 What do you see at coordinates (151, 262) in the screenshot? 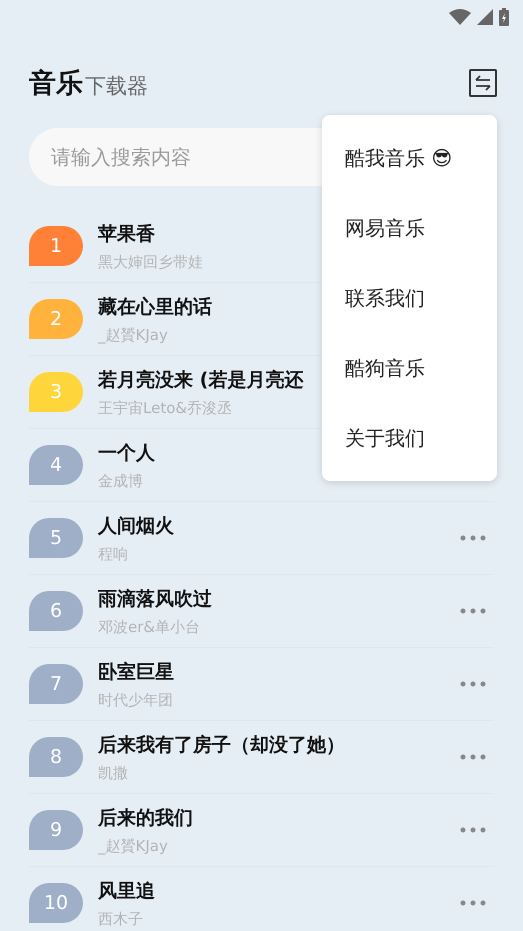
I see `song-artist: 黑大婶回乡带娃` at bounding box center [151, 262].